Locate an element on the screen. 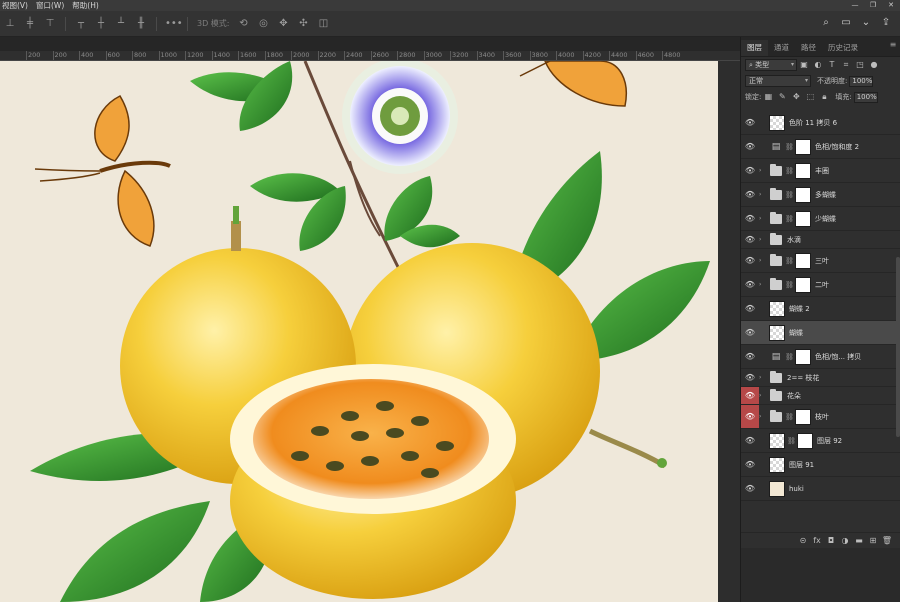 The height and width of the screenshot is (602, 900). pixel-filter-icon: ▣ is located at coordinates (804, 65).